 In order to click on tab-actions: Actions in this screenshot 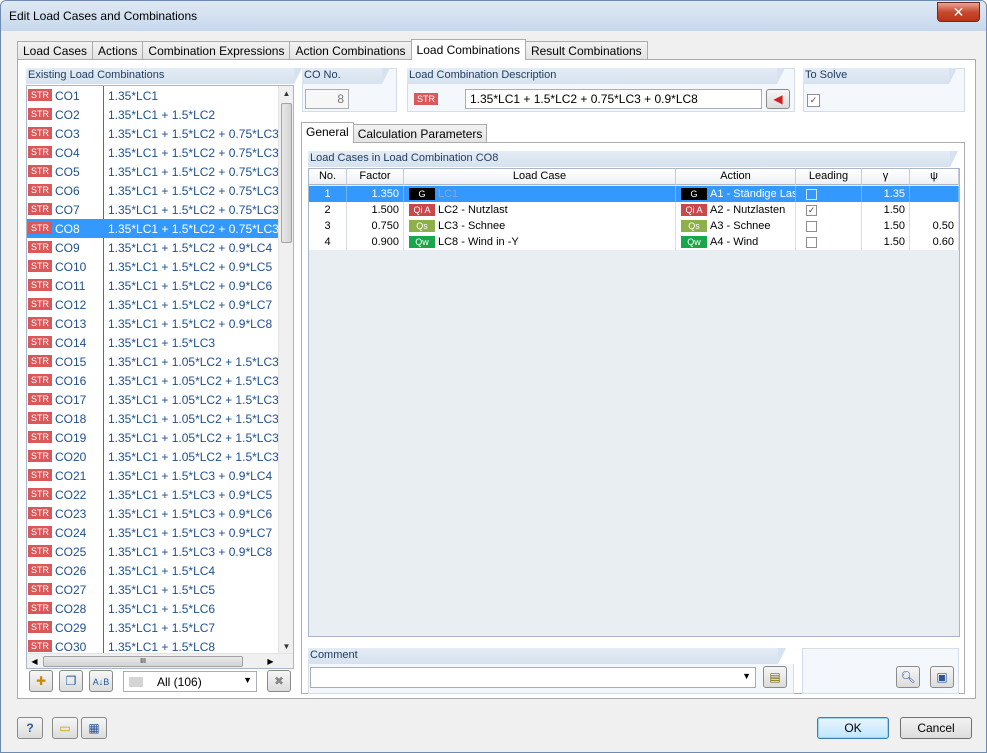, I will do `click(118, 50)`.